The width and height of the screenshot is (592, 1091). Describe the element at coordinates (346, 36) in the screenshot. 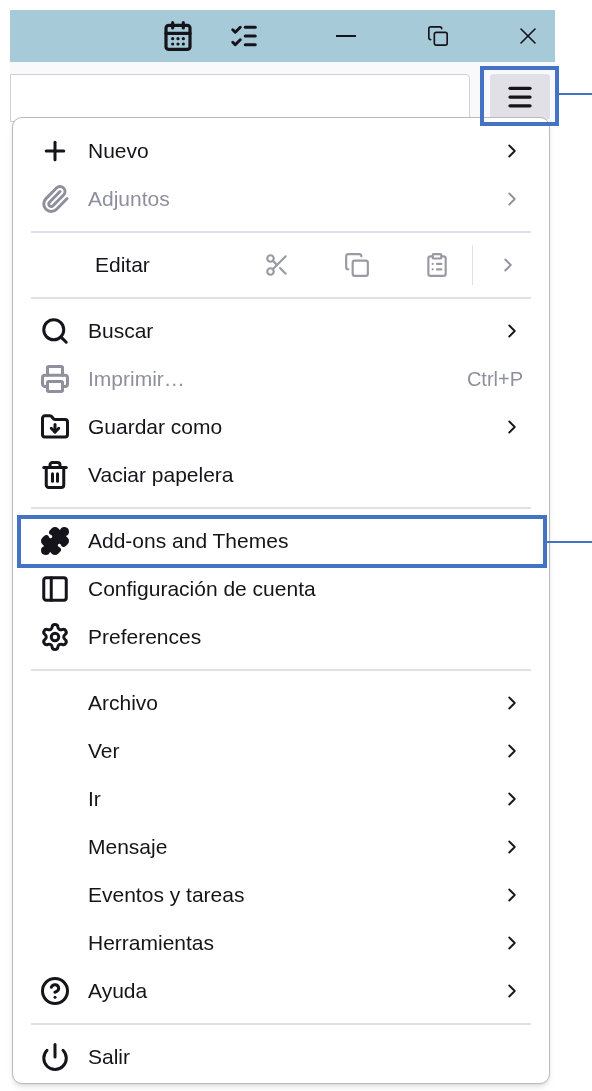

I see `minimize-icon` at that location.